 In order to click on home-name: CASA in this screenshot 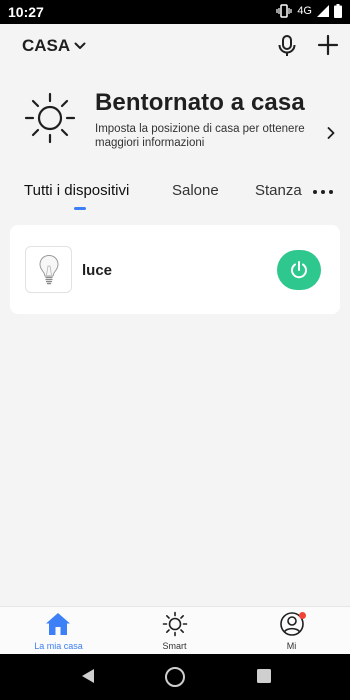, I will do `click(46, 45)`.